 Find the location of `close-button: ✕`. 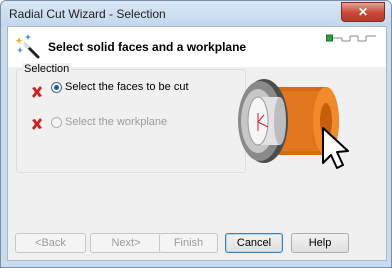

close-button: ✕ is located at coordinates (363, 12).